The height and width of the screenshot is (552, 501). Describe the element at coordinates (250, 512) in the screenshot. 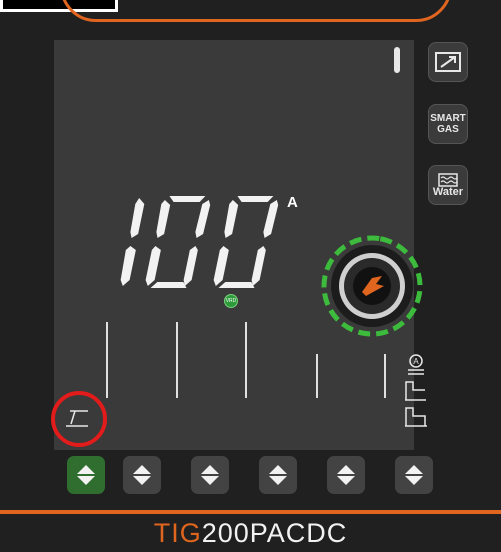

I see `accent-line` at that location.